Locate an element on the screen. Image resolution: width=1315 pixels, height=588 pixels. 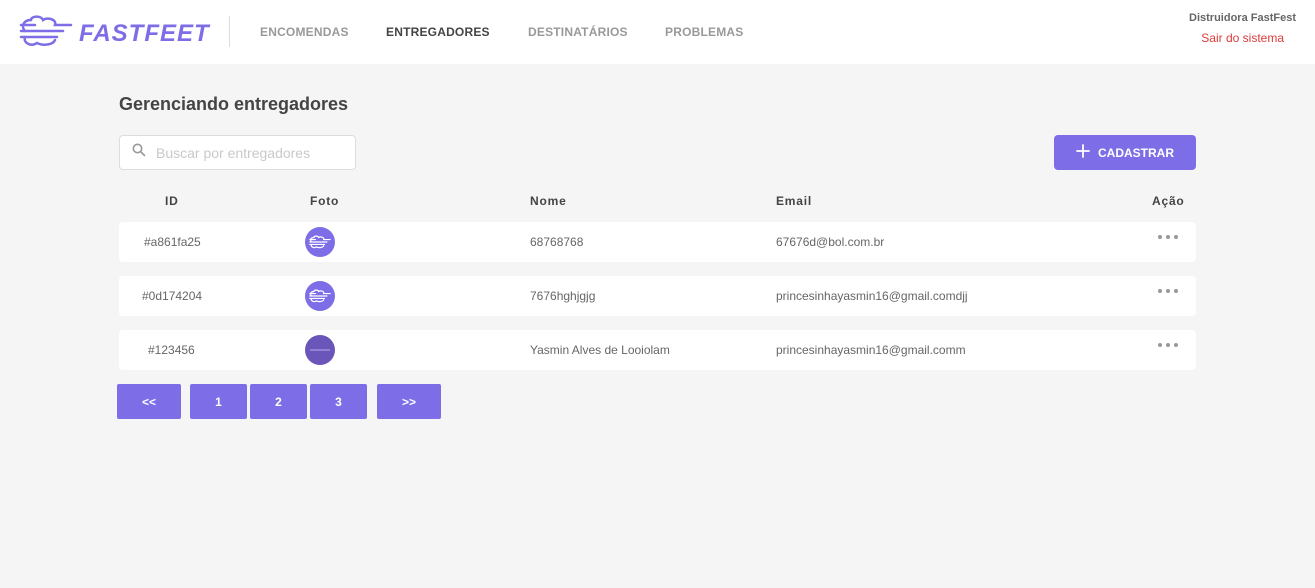
user-name: Distruidora FastFest is located at coordinates (1242, 18).